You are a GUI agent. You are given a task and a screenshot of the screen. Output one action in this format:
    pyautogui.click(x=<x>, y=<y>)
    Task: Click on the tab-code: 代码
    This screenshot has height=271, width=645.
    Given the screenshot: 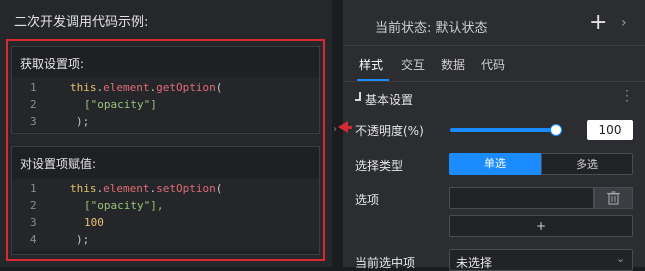 What is the action you would take?
    pyautogui.click(x=493, y=64)
    